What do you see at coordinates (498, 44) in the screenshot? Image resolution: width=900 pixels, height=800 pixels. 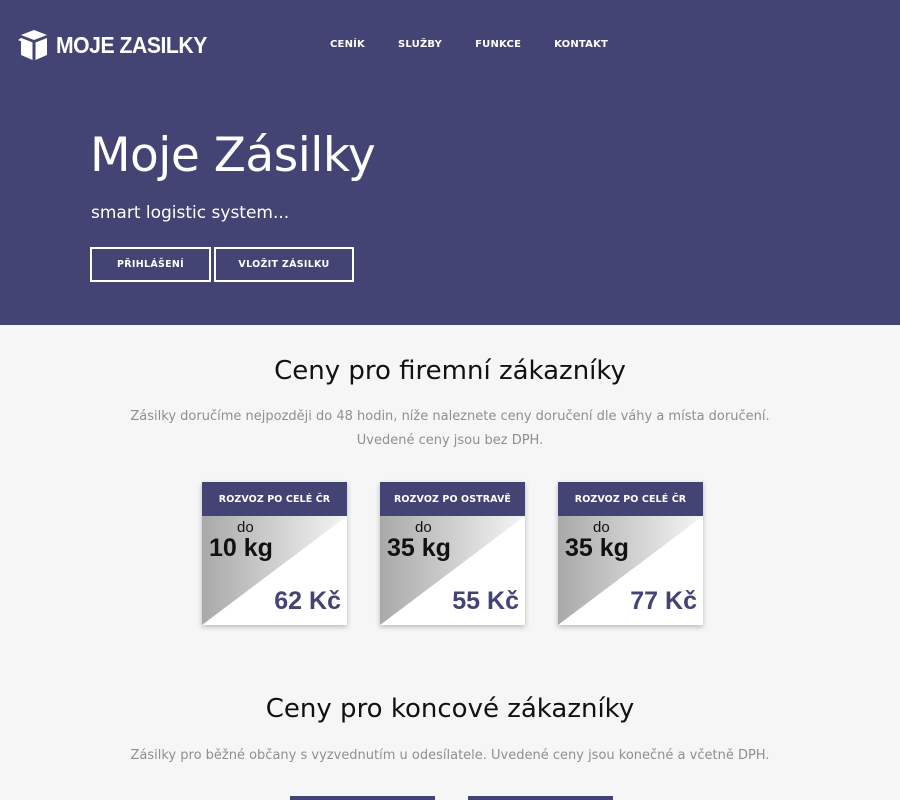 I see `nav-item-funkce: FUNKCE` at bounding box center [498, 44].